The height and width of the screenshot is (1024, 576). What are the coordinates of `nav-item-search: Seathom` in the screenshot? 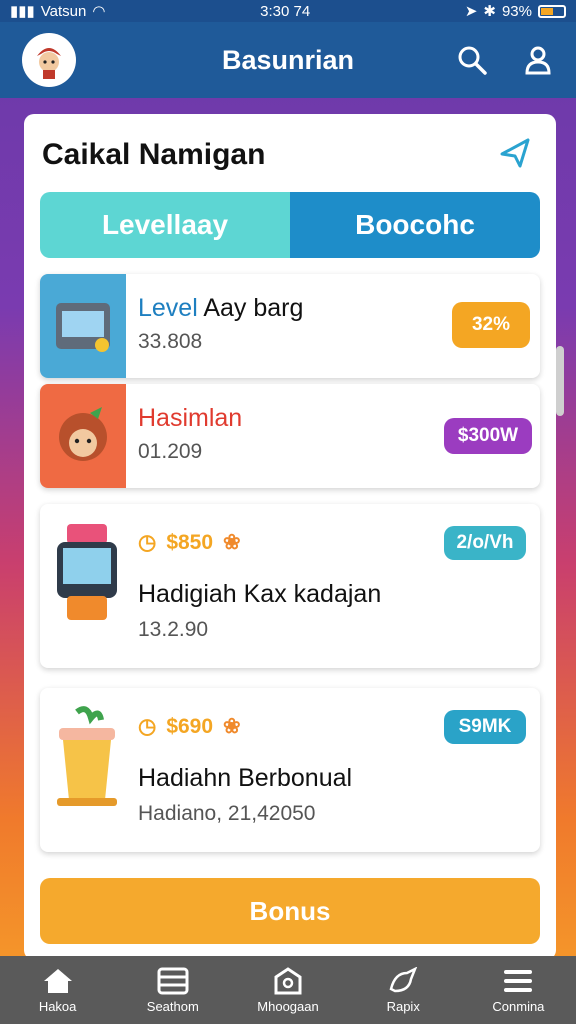 It's located at (172, 990).